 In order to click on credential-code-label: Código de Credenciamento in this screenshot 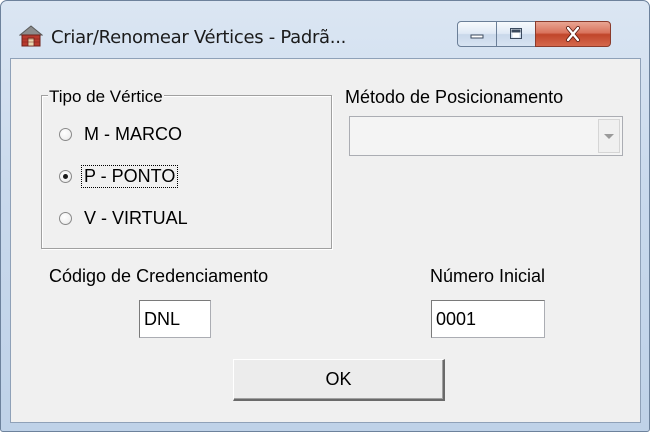, I will do `click(159, 276)`.